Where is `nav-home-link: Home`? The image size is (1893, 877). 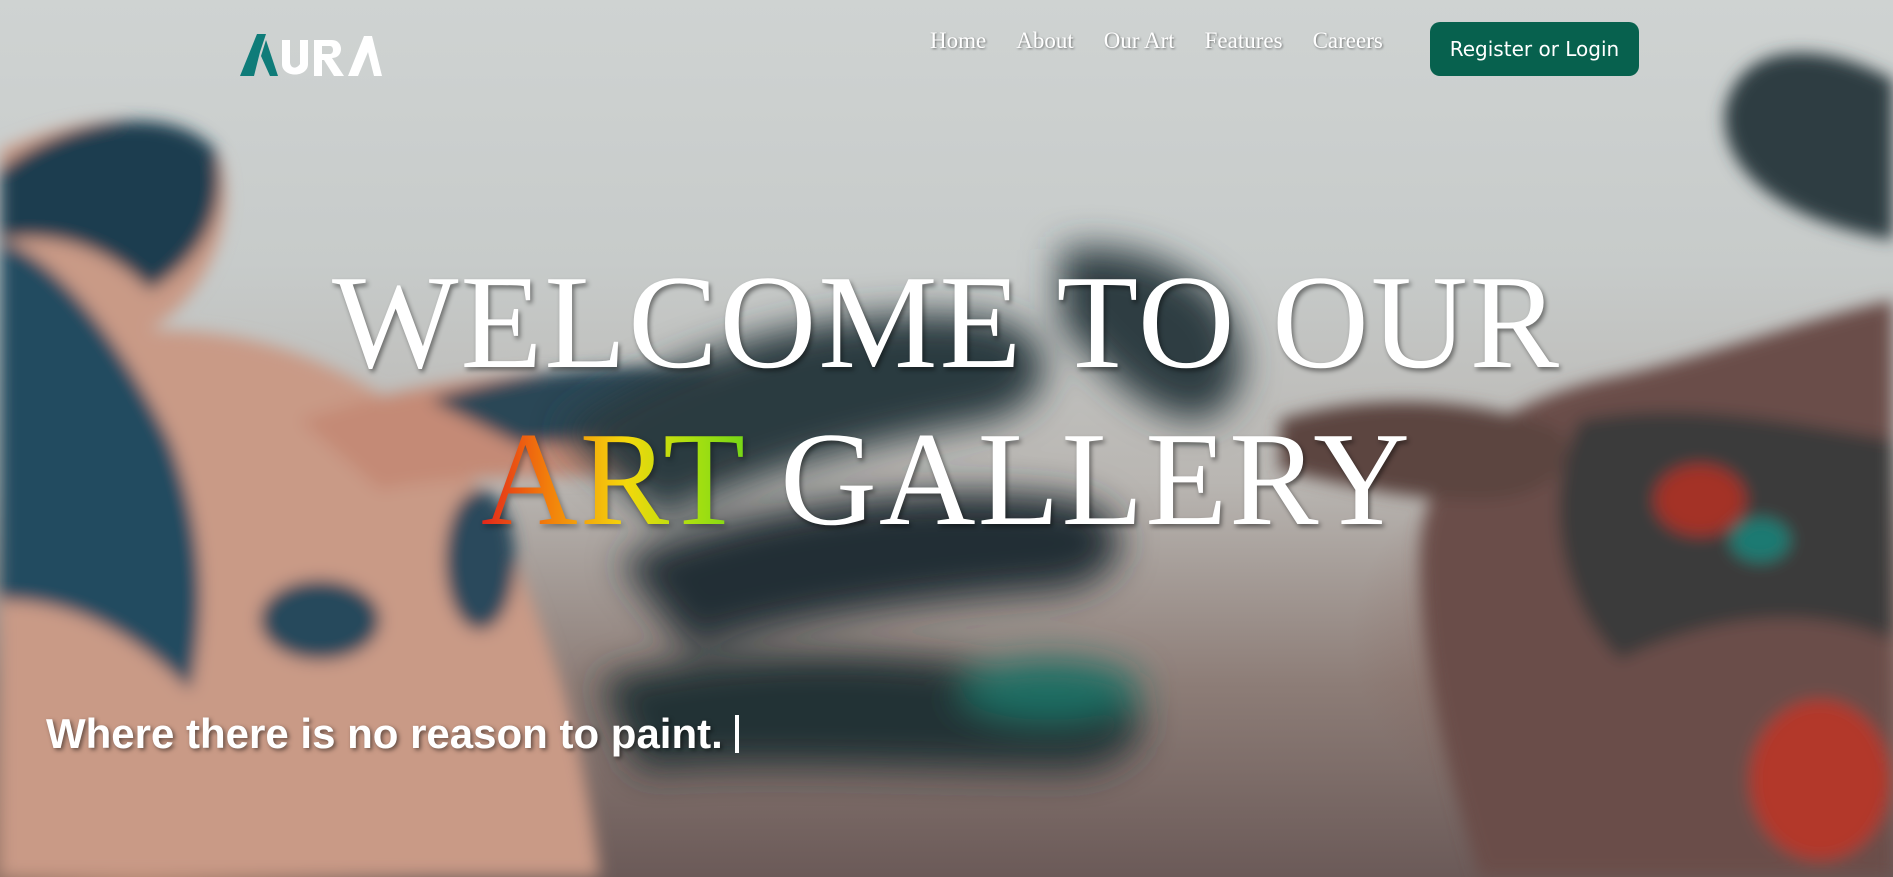
nav-home-link: Home is located at coordinates (958, 41).